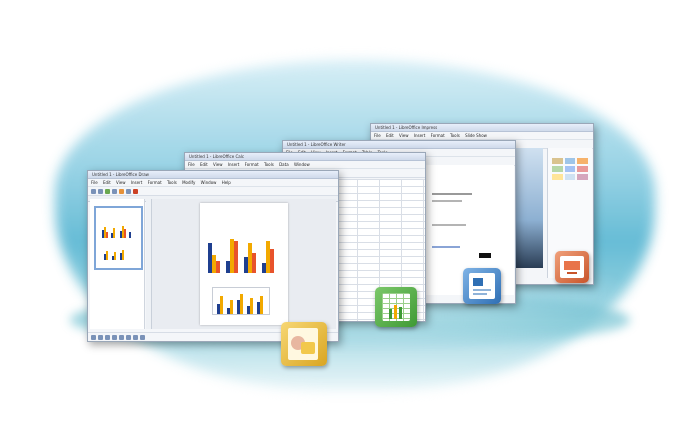 Image resolution: width=685 pixels, height=438 pixels. What do you see at coordinates (305, 157) in the screenshot?
I see `calc-titlebar: Untitled 1 - LibreOffice Calc` at bounding box center [305, 157].